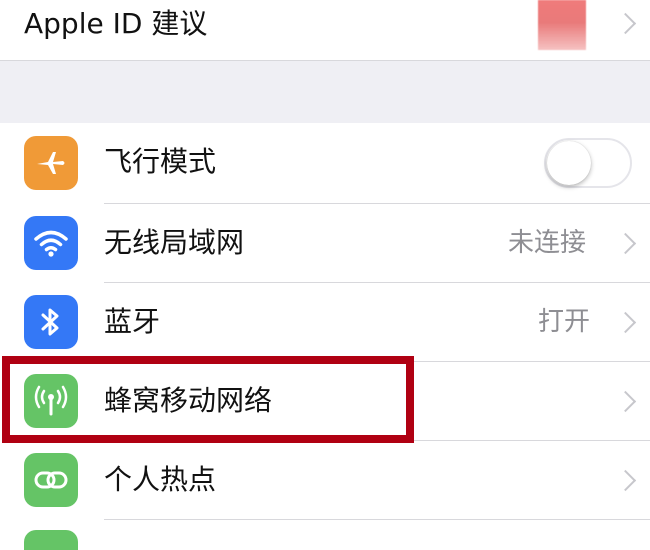 The image size is (650, 550). Describe the element at coordinates (51, 540) in the screenshot. I see `app-icon` at that location.